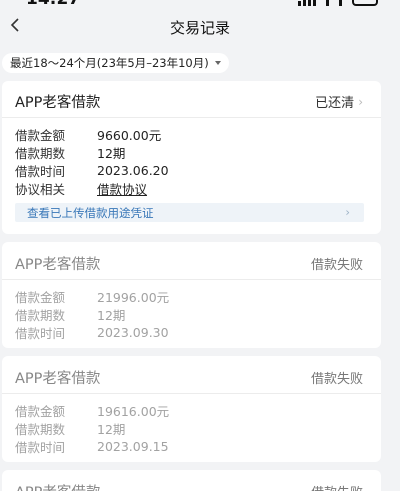 The height and width of the screenshot is (491, 400). What do you see at coordinates (307, 3) in the screenshot?
I see `signal-icon` at bounding box center [307, 3].